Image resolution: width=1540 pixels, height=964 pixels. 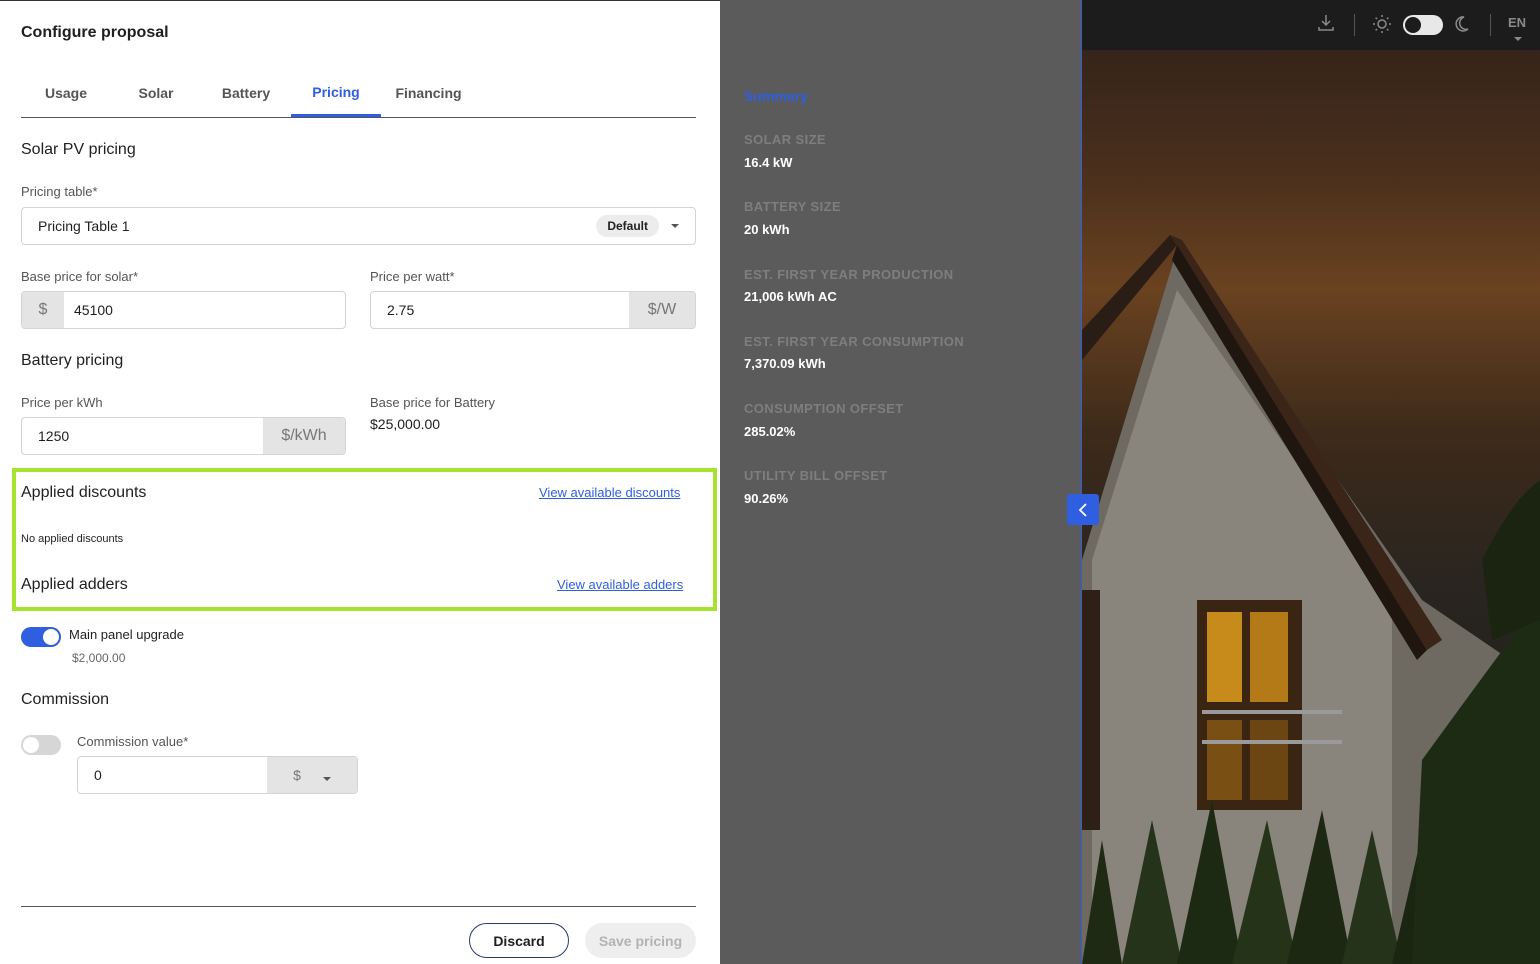 I want to click on collapse-summary-button, so click(x=1083, y=509).